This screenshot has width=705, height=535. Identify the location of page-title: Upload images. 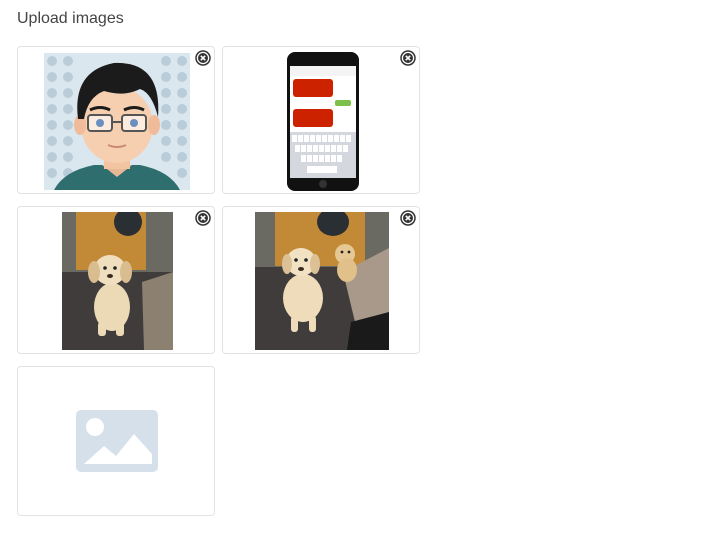
(70, 18).